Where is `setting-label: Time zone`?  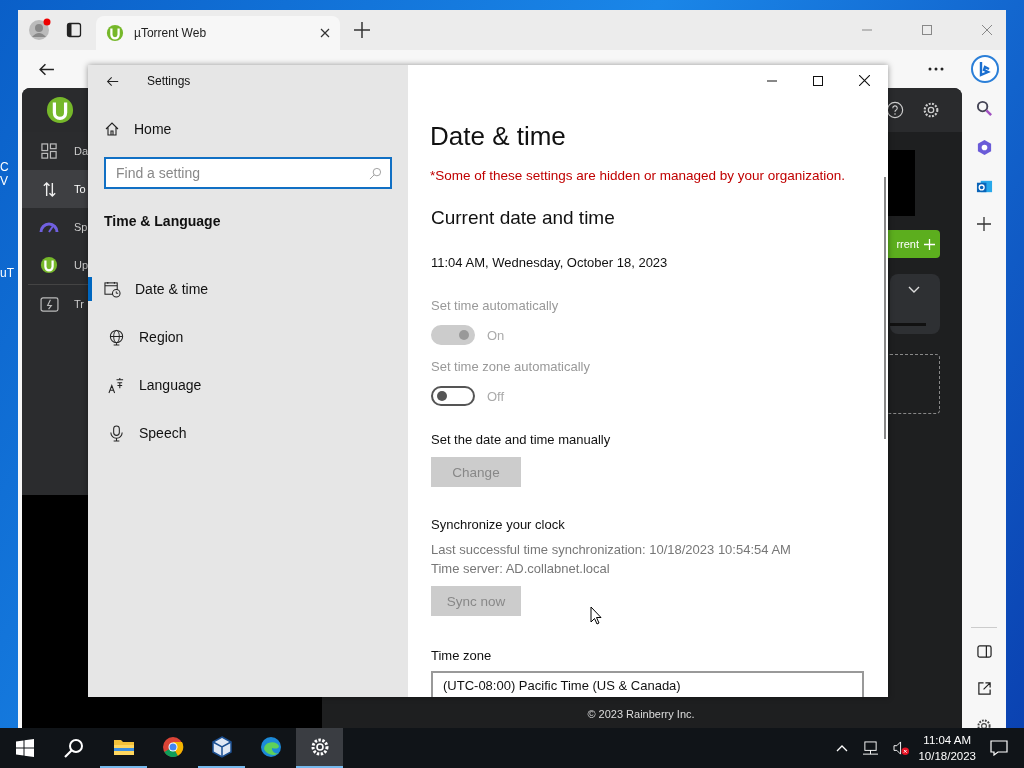
setting-label: Time zone is located at coordinates (462, 655).